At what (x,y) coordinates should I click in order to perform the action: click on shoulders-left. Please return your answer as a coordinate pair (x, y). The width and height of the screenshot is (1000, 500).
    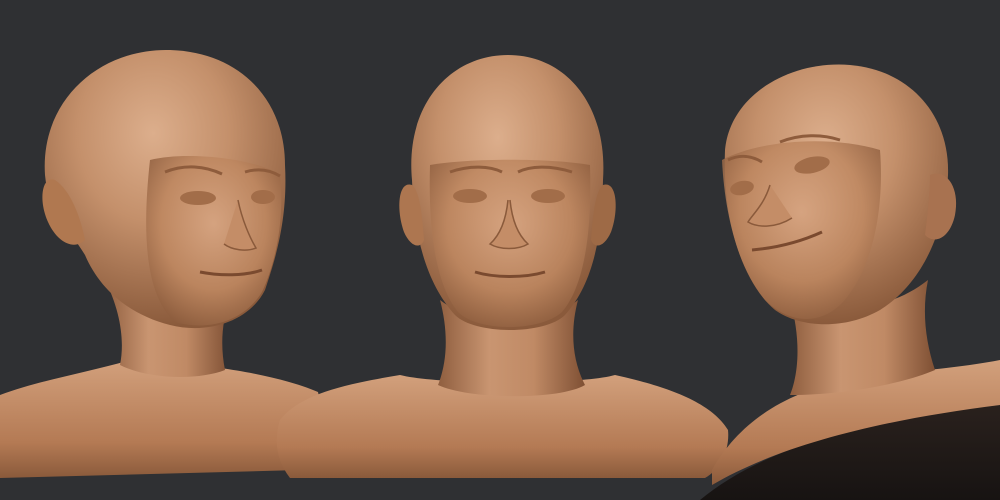
    Looking at the image, I should click on (161, 419).